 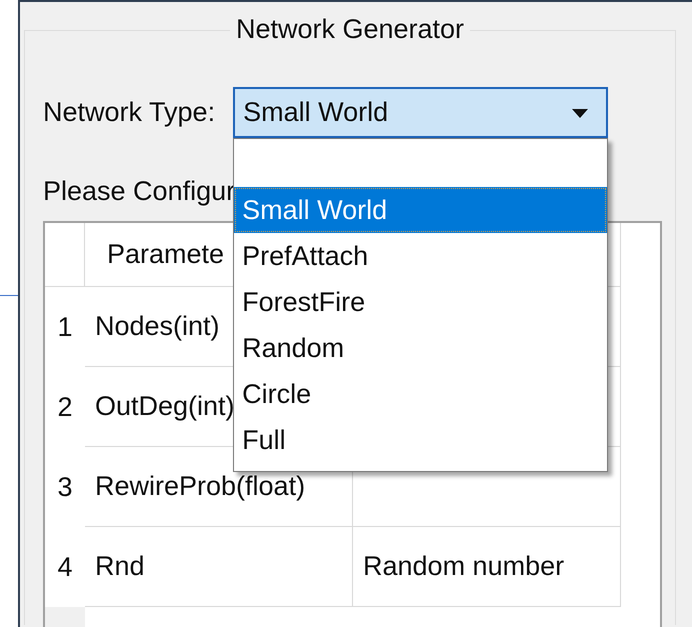 I want to click on row-number: 3, so click(x=65, y=487).